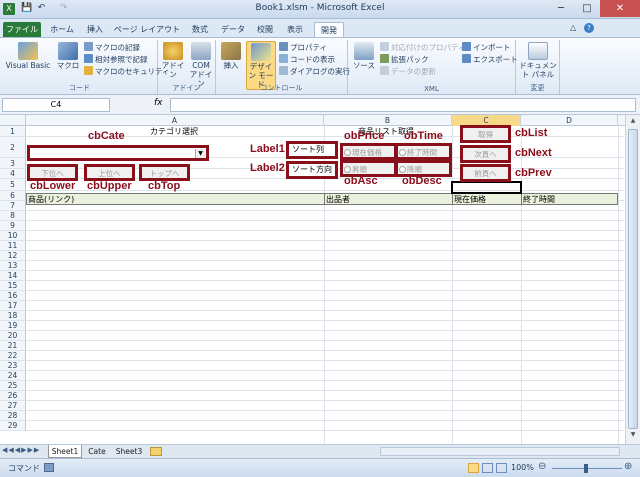 Image resolution: width=640 pixels, height=477 pixels. I want to click on column-header-d: D, so click(569, 120).